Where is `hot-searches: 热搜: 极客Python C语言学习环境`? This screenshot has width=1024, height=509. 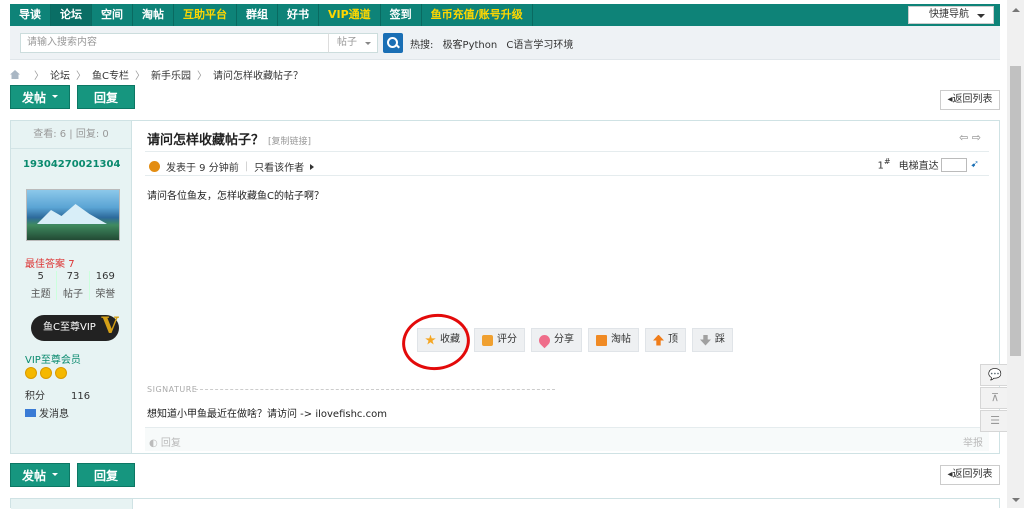 hot-searches: 热搜: 极客Python C语言学习环境 is located at coordinates (494, 43).